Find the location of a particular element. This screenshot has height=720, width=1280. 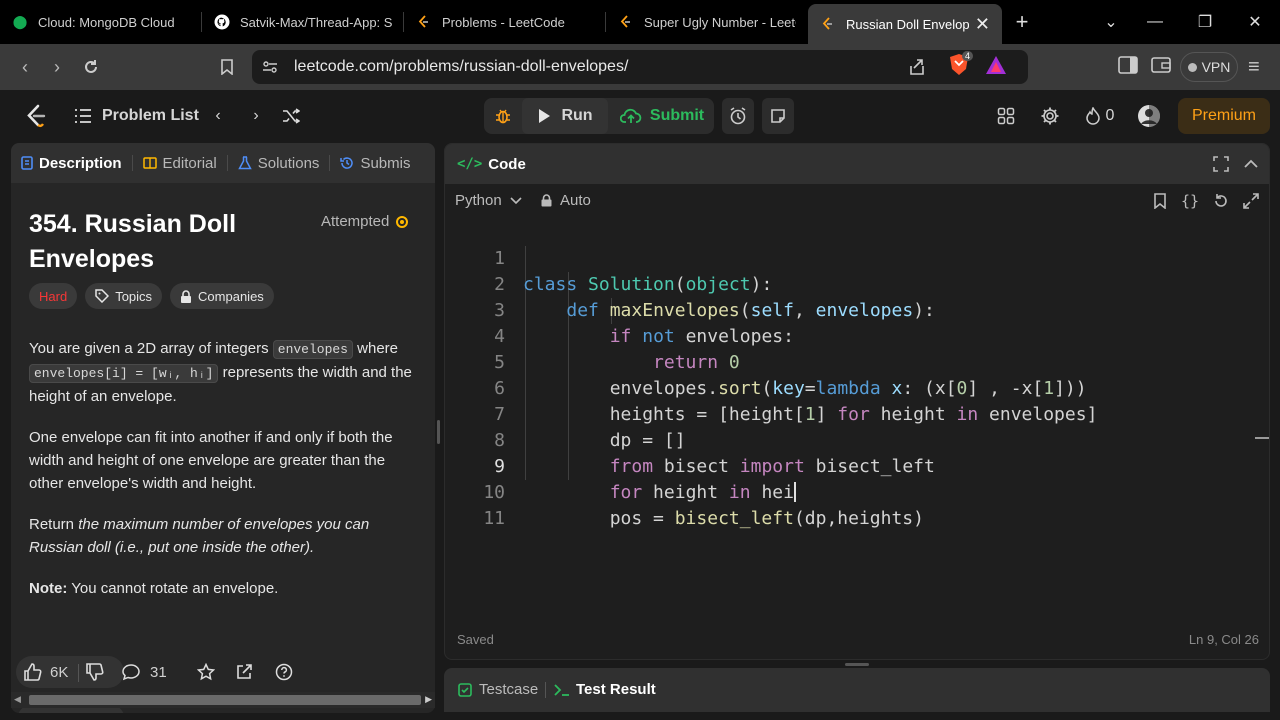

test-panel-header: Testcase Test Result is located at coordinates (857, 690).